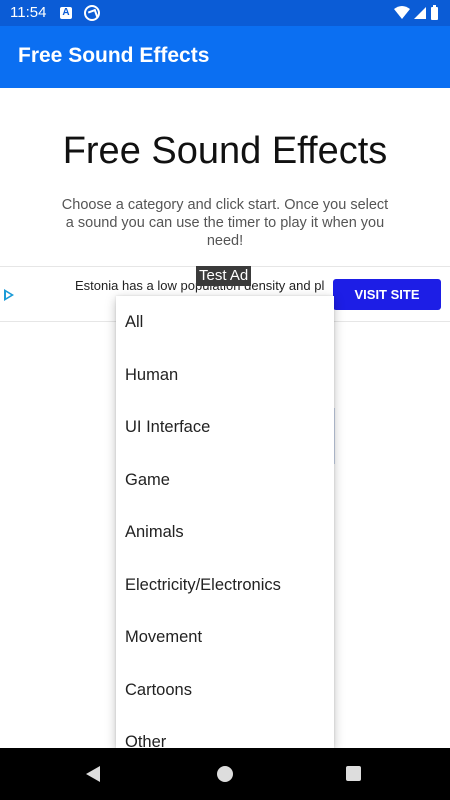 This screenshot has width=450, height=800. Describe the element at coordinates (225, 480) in the screenshot. I see `dropdown-item-game: Game` at that location.